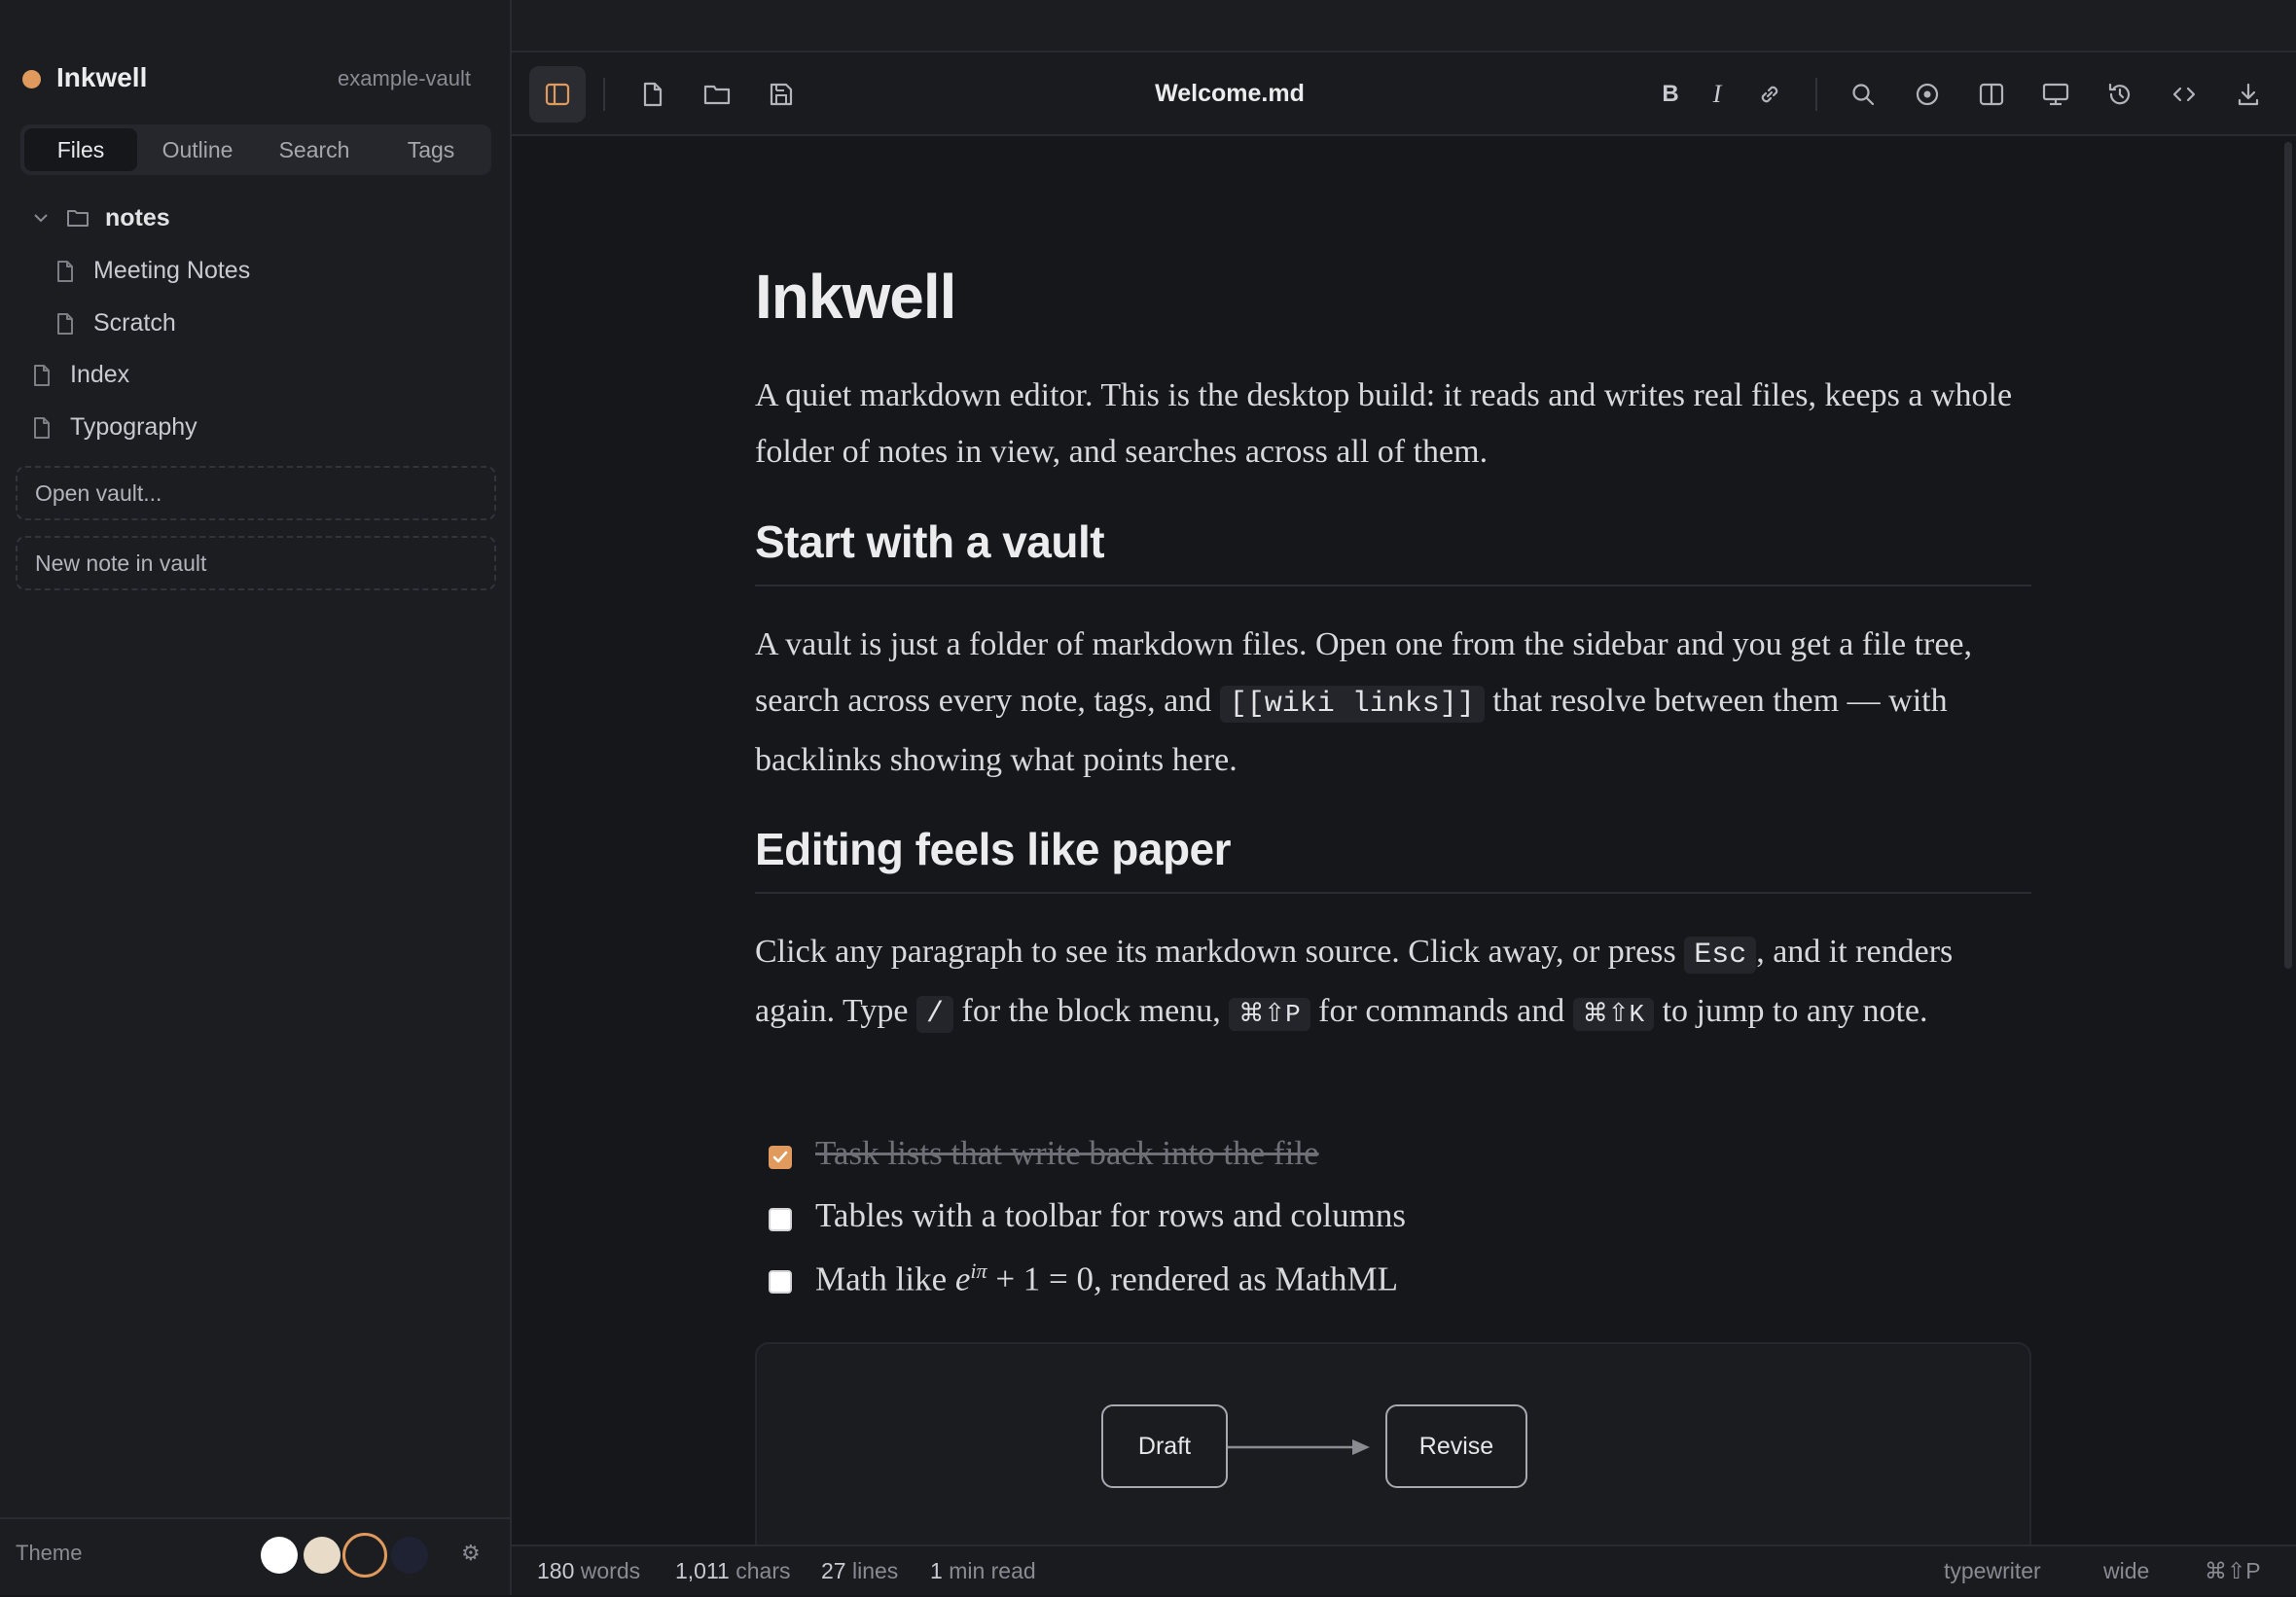  I want to click on tree-file-label: Index, so click(100, 374).